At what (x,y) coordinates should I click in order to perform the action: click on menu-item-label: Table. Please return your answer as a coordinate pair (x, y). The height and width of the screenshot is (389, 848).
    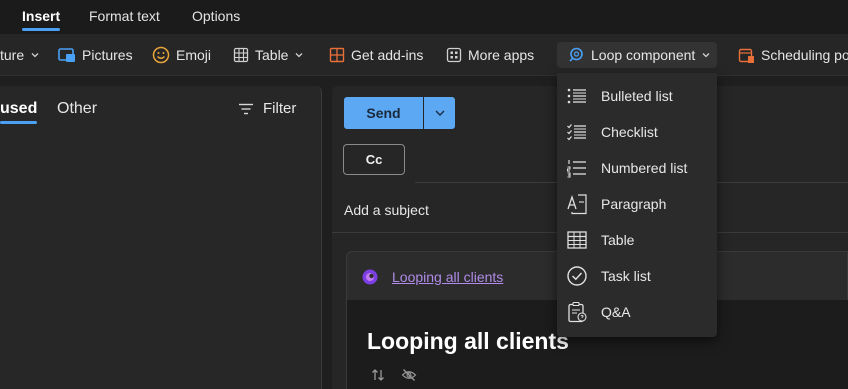
    Looking at the image, I should click on (618, 240).